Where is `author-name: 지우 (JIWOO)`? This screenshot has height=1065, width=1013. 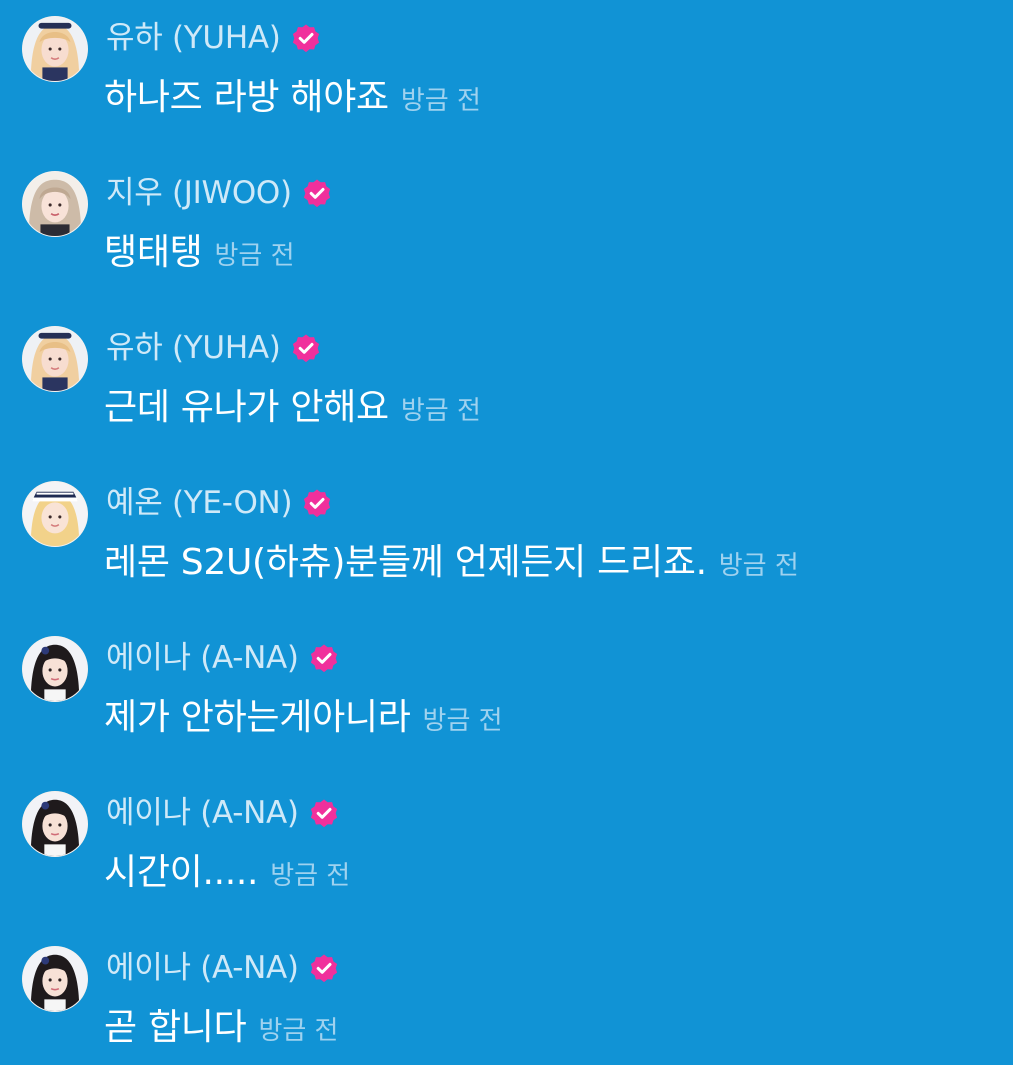 author-name: 지우 (JIWOO) is located at coordinates (199, 193).